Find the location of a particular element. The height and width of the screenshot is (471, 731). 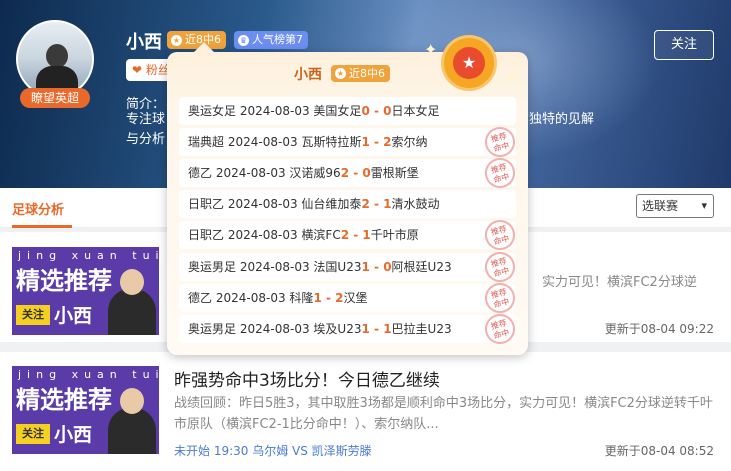

popup-streak-badge: ★ 近8中6 is located at coordinates (360, 73).